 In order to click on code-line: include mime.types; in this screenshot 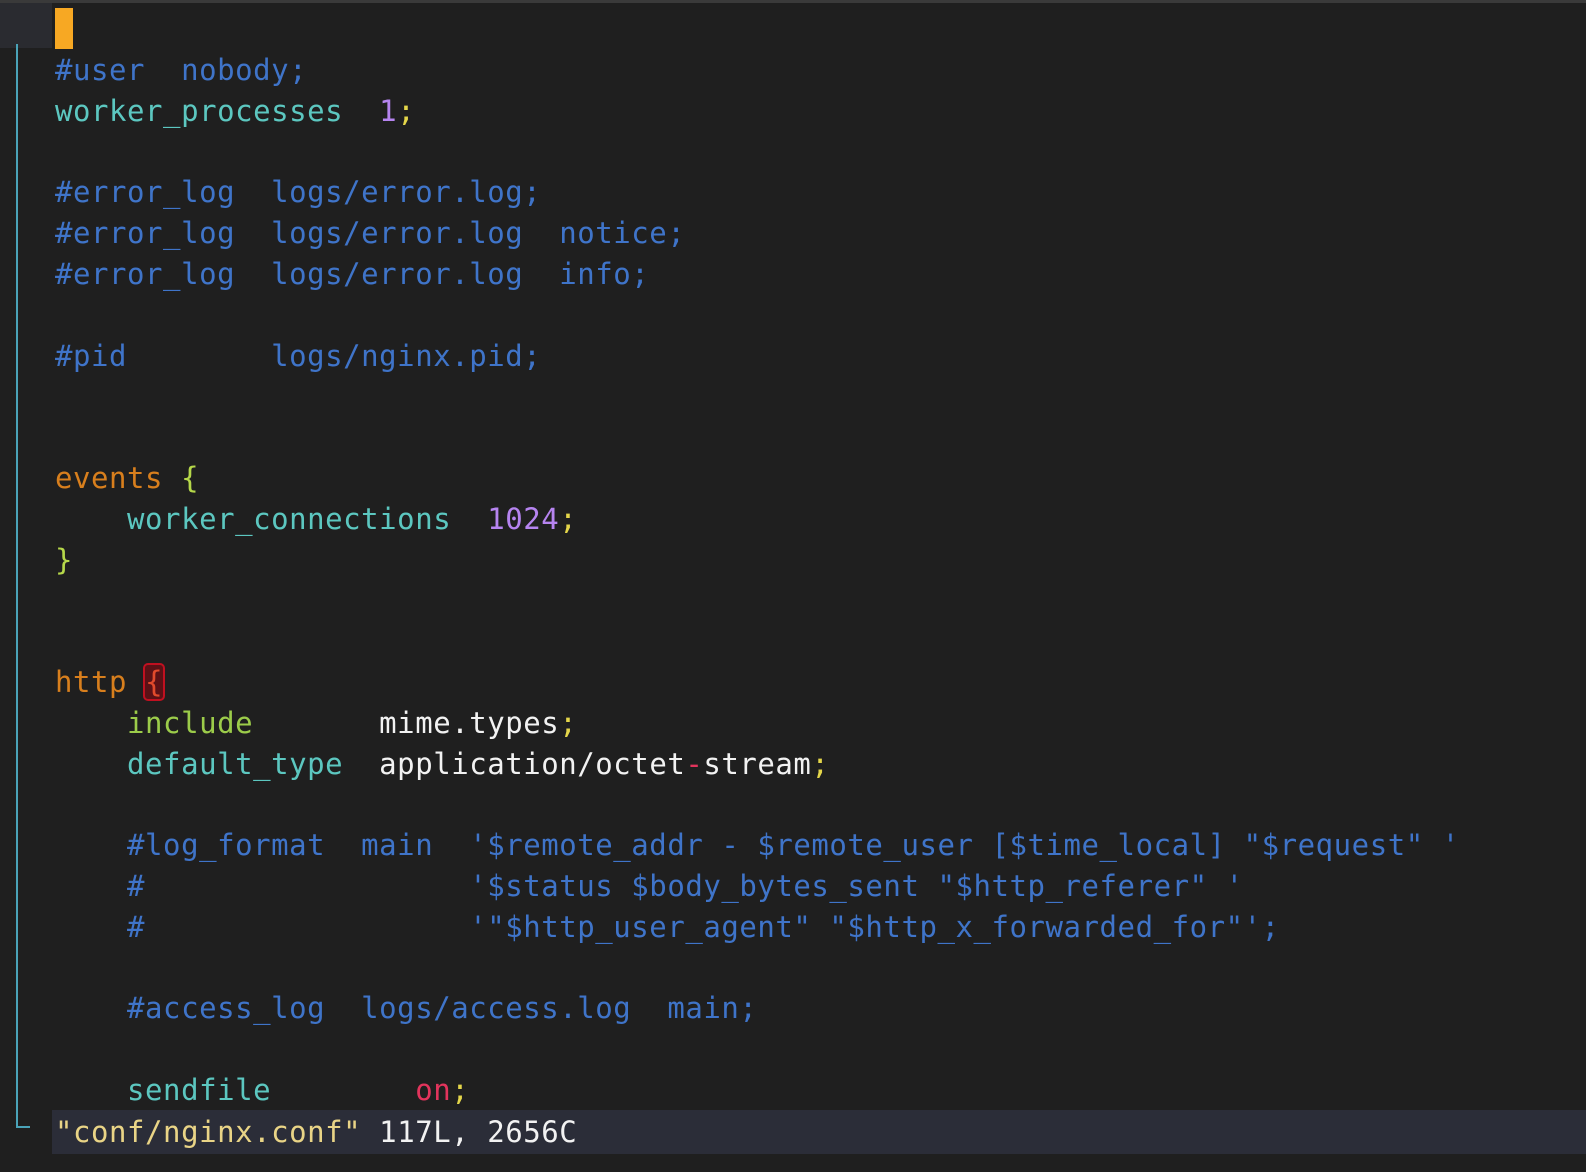, I will do `click(820, 723)`.